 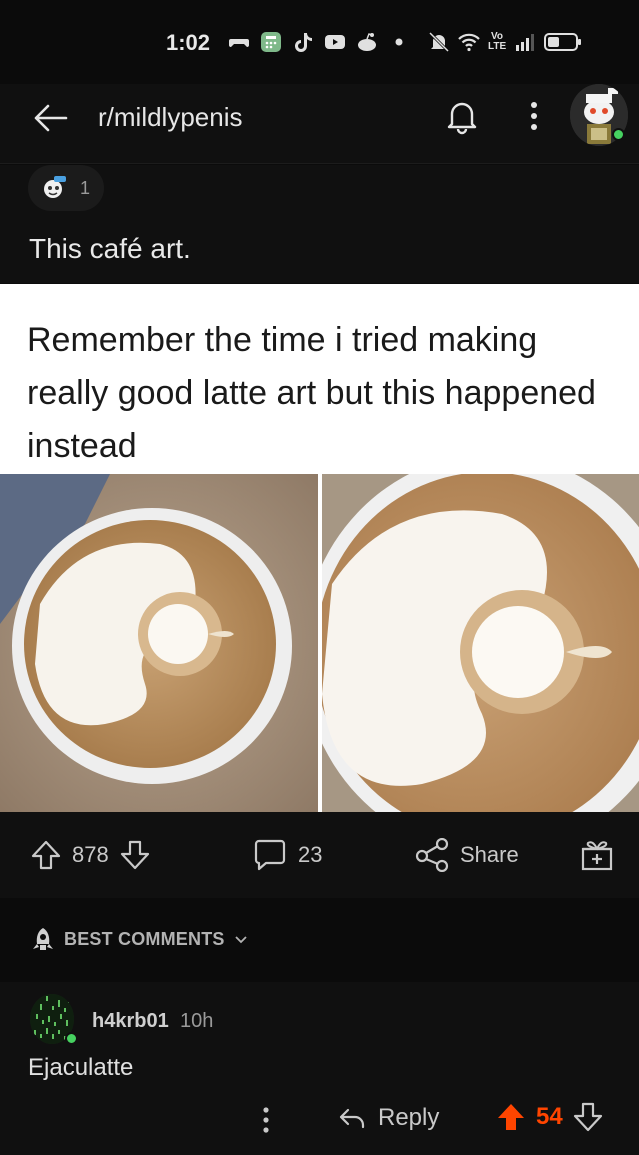 I want to click on latte-art-image, so click(x=159, y=643).